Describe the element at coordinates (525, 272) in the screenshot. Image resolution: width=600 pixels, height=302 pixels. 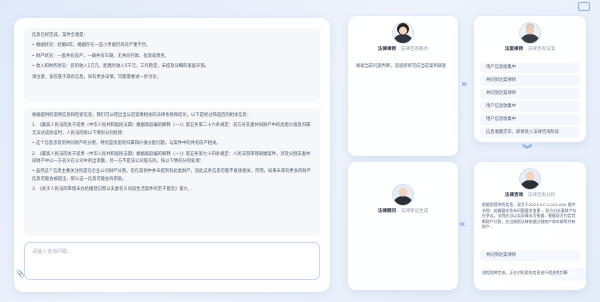
I see `agent-footer: 流程即将完成，正在对检索的信息进行相关性判断` at that location.